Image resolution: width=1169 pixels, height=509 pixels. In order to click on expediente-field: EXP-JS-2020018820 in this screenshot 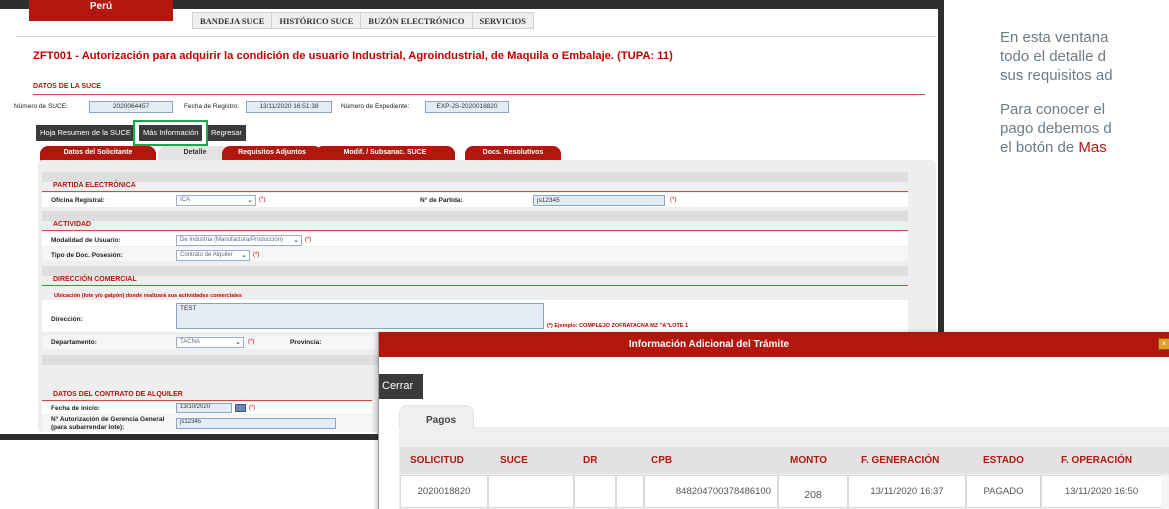, I will do `click(467, 107)`.